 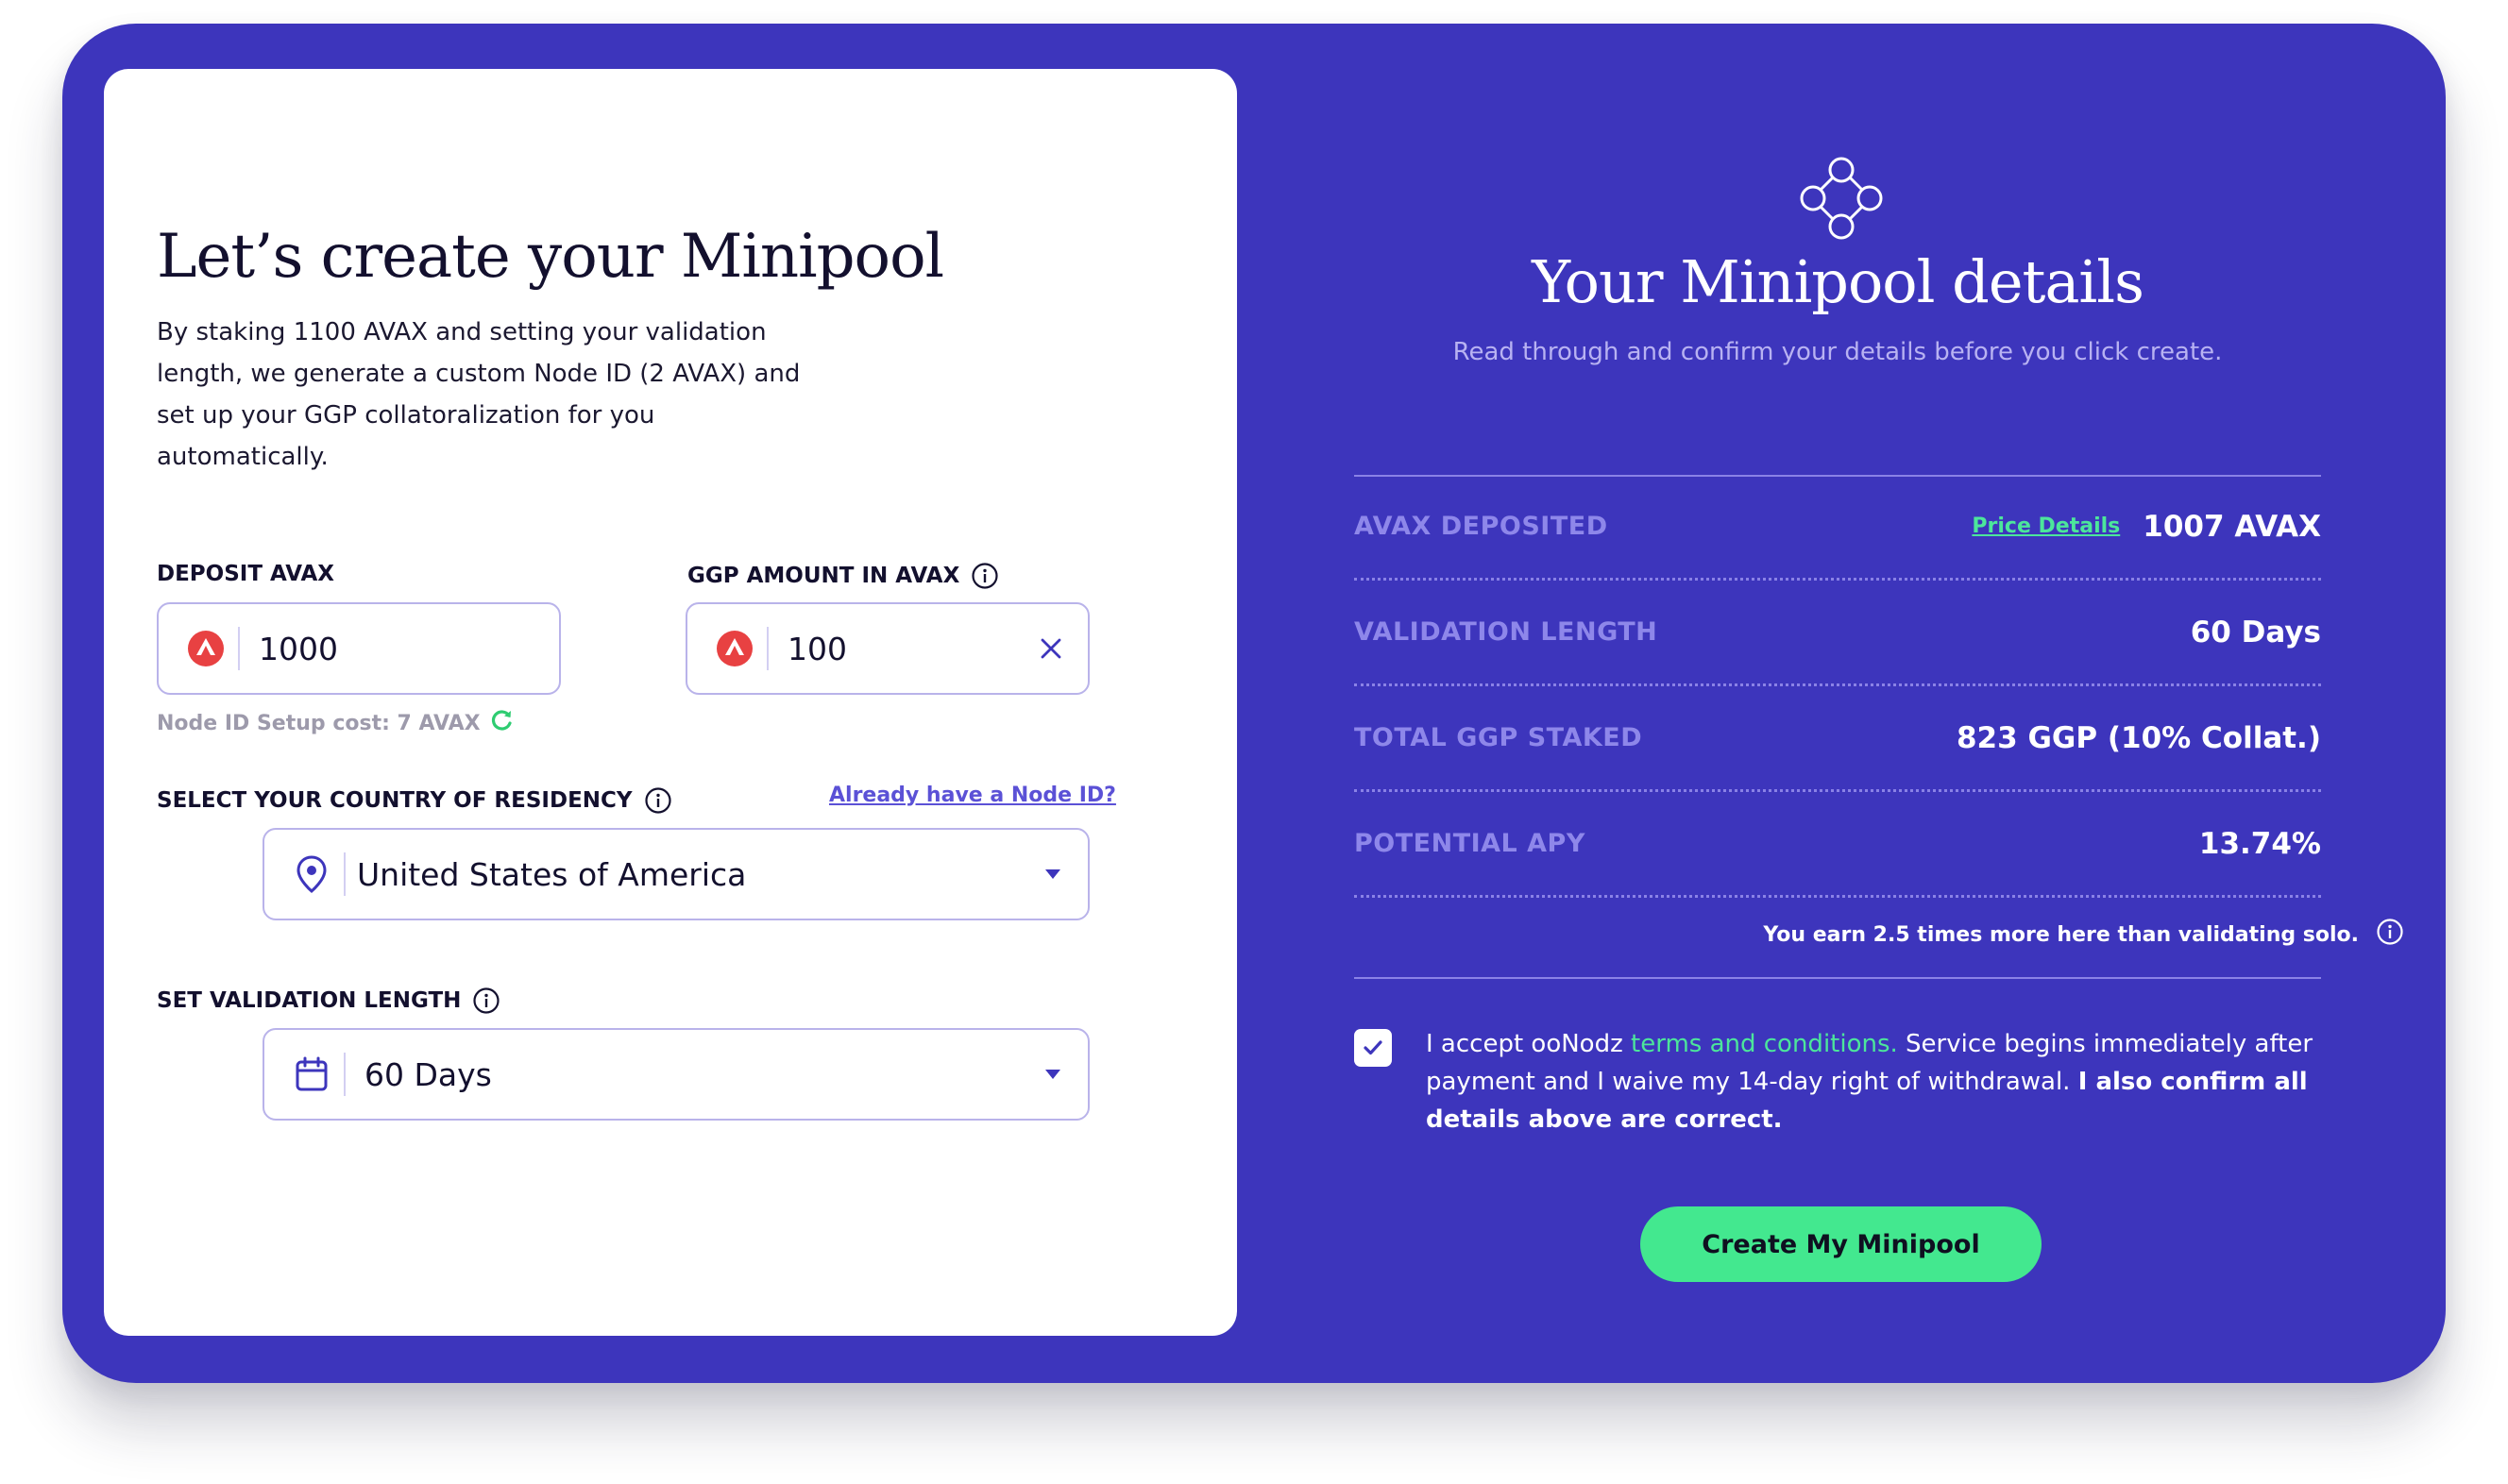 I want to click on deposit-value: 1000, so click(x=298, y=649).